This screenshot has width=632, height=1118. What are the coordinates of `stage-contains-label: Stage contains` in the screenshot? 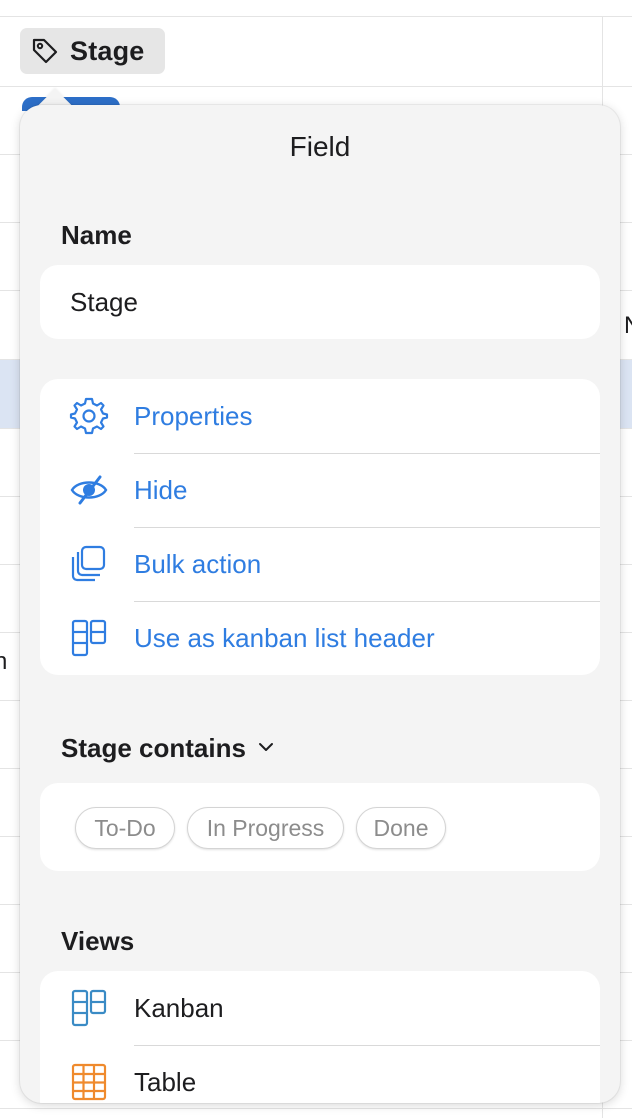 It's located at (153, 748).